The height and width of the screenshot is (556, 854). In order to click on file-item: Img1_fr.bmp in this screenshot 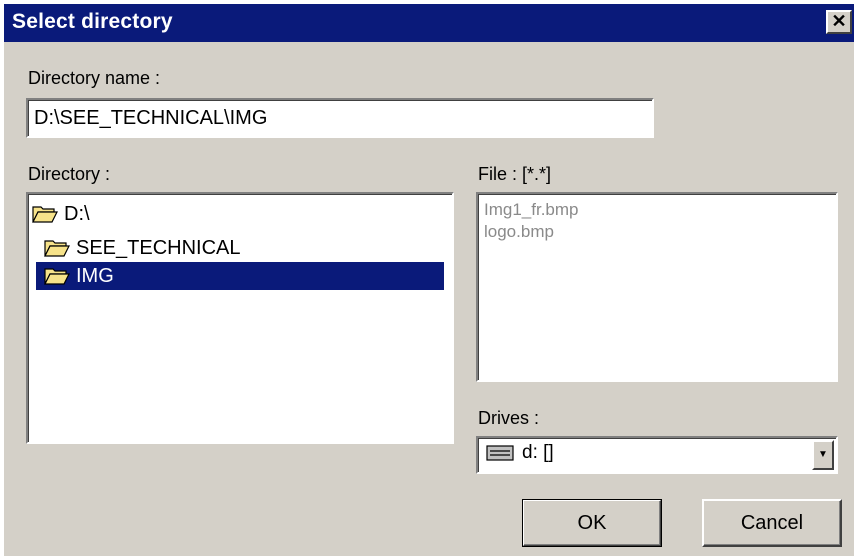, I will do `click(531, 210)`.